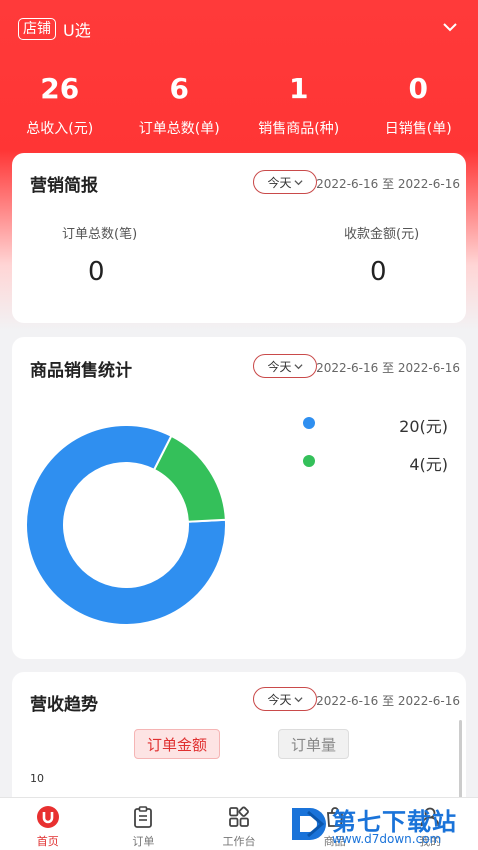  Describe the element at coordinates (423, 426) in the screenshot. I see `legend-value: 20(元)` at that location.